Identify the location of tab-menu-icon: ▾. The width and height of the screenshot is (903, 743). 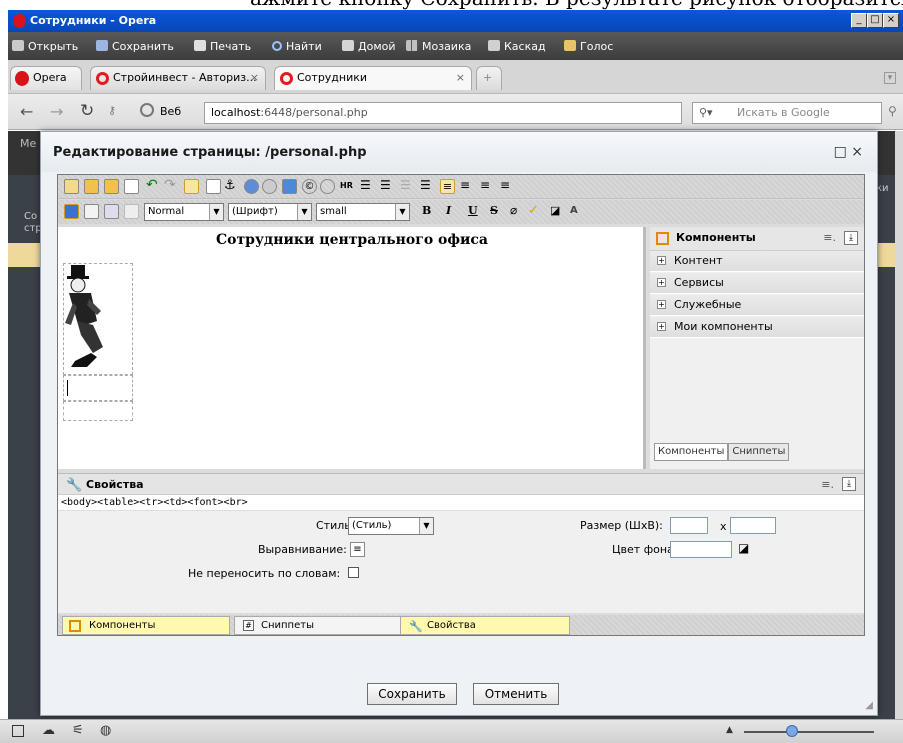
(890, 78).